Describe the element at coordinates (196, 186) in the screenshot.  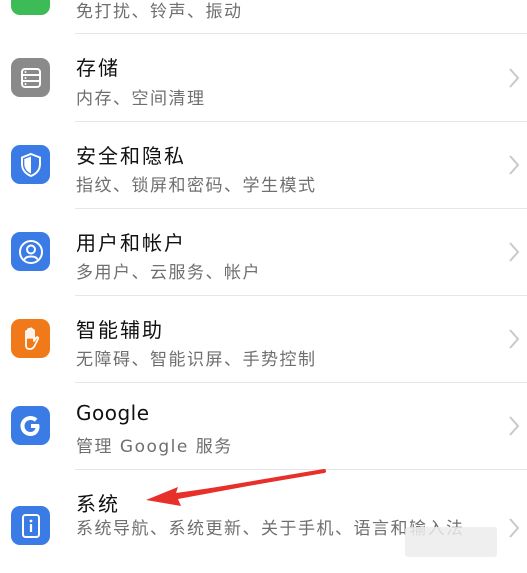
I see `settings-item-subtitle: 指纹、锁屏和密码、学生模式` at that location.